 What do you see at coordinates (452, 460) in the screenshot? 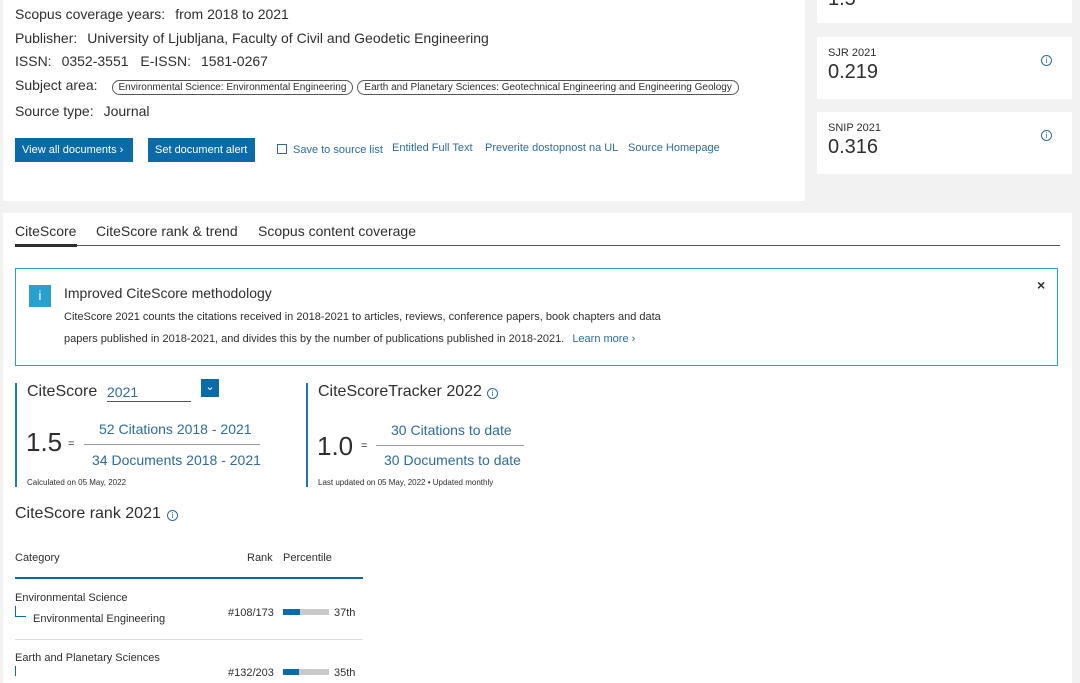
I see `tracker-documents-link: 30 Documents to date` at bounding box center [452, 460].